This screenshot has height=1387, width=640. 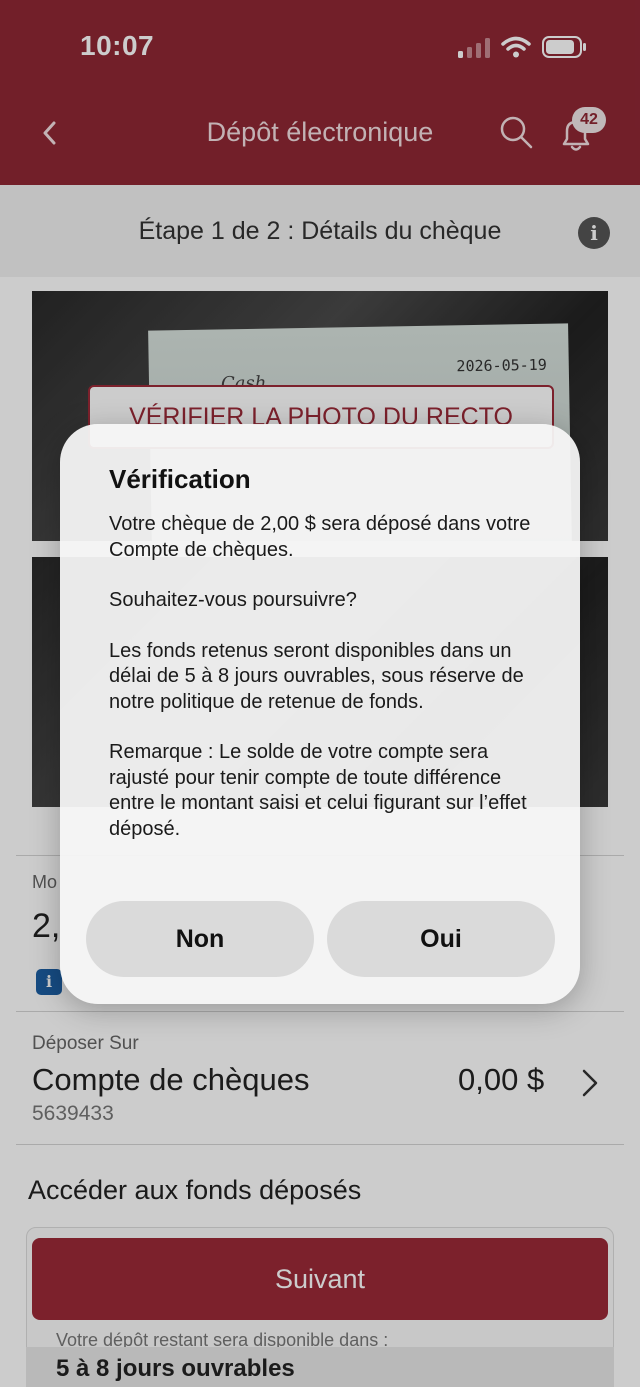 I want to click on no-button: Non, so click(x=200, y=939).